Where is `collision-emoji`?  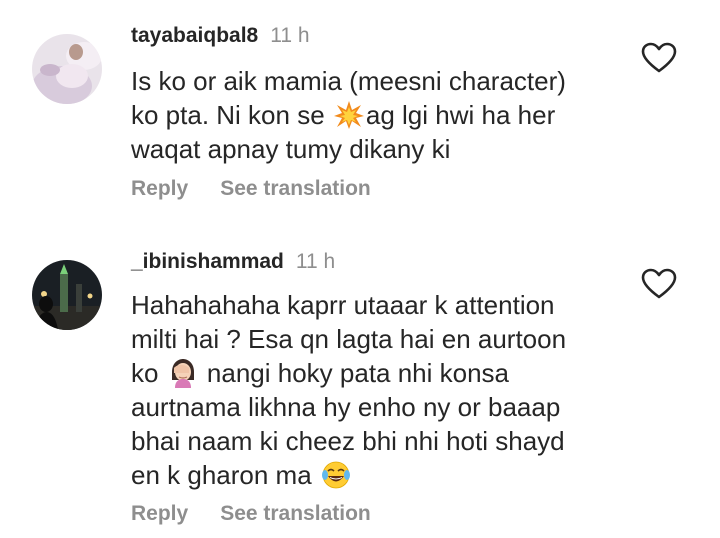 collision-emoji is located at coordinates (348, 115).